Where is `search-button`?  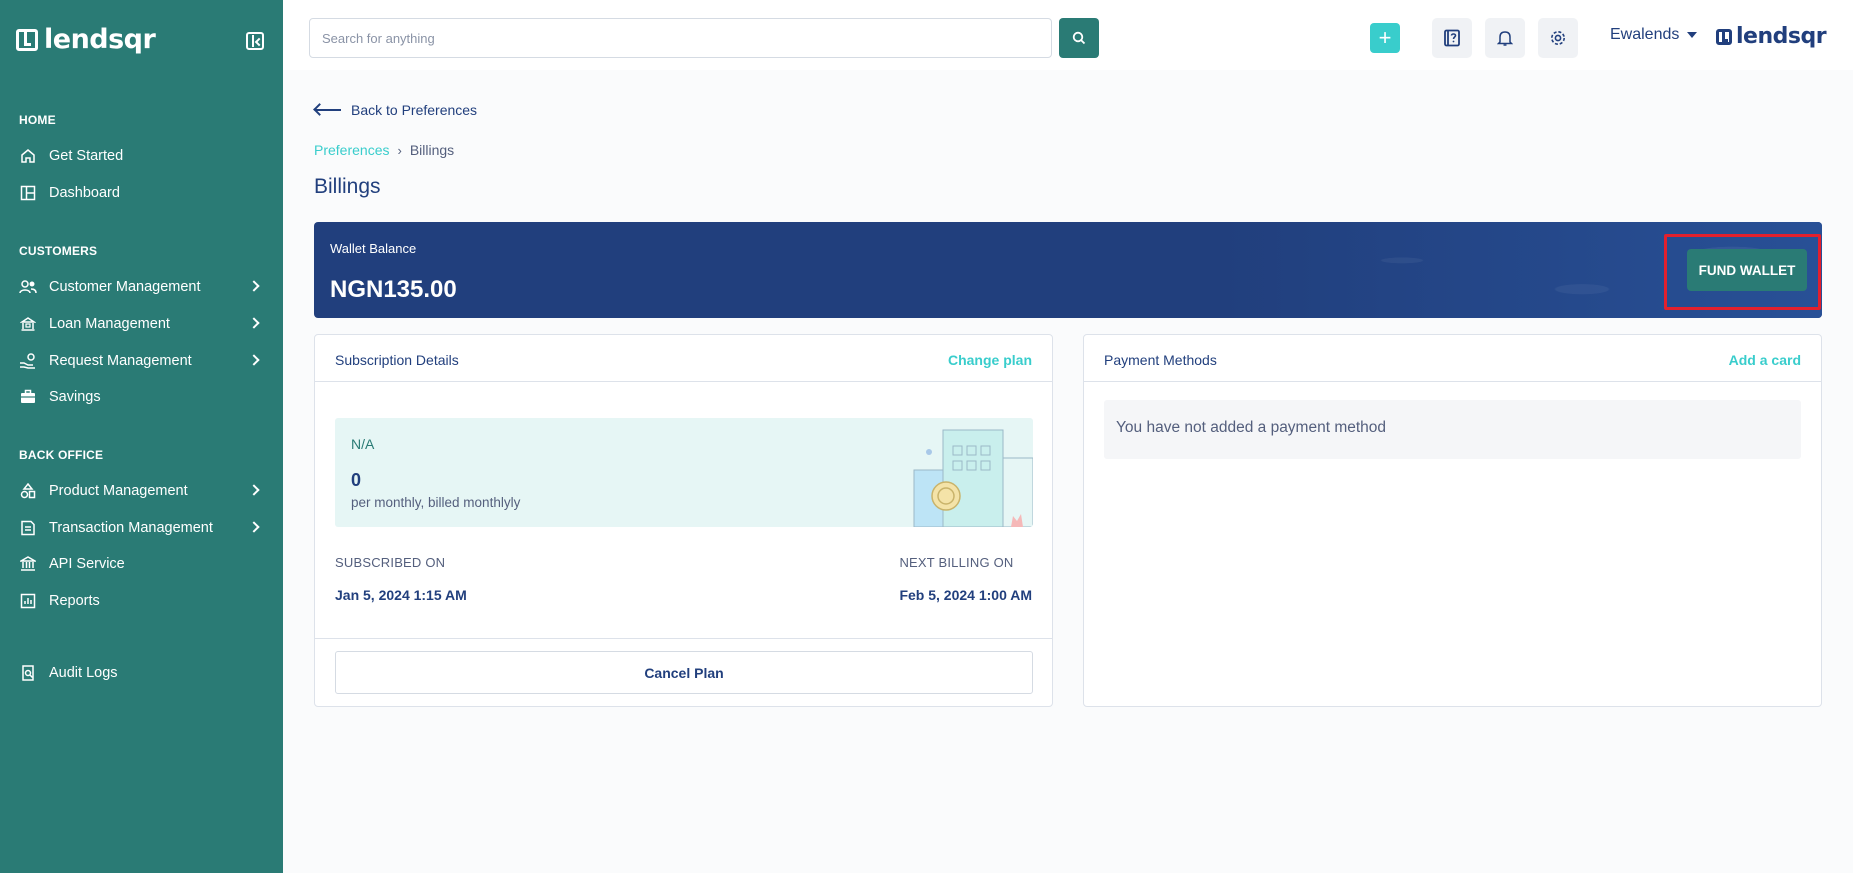
search-button is located at coordinates (1079, 38).